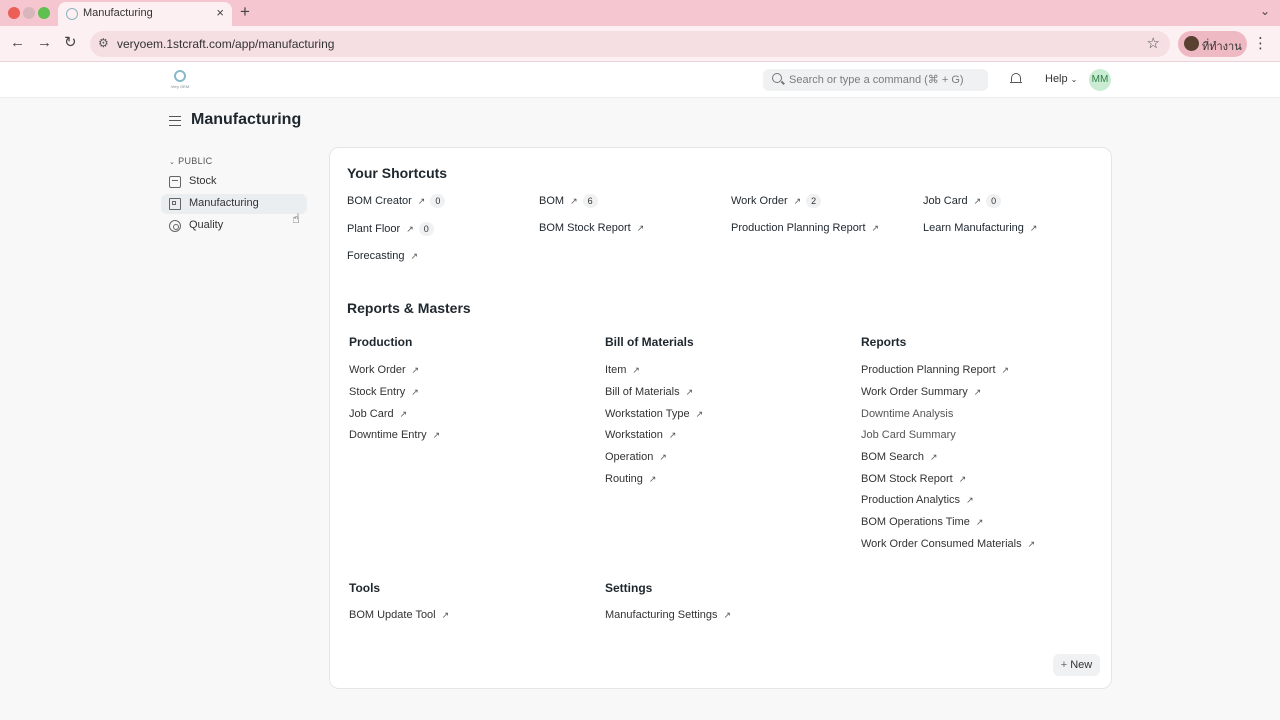 The image size is (1280, 720). What do you see at coordinates (296, 218) in the screenshot?
I see `hand-cursor-icon: ☝` at bounding box center [296, 218].